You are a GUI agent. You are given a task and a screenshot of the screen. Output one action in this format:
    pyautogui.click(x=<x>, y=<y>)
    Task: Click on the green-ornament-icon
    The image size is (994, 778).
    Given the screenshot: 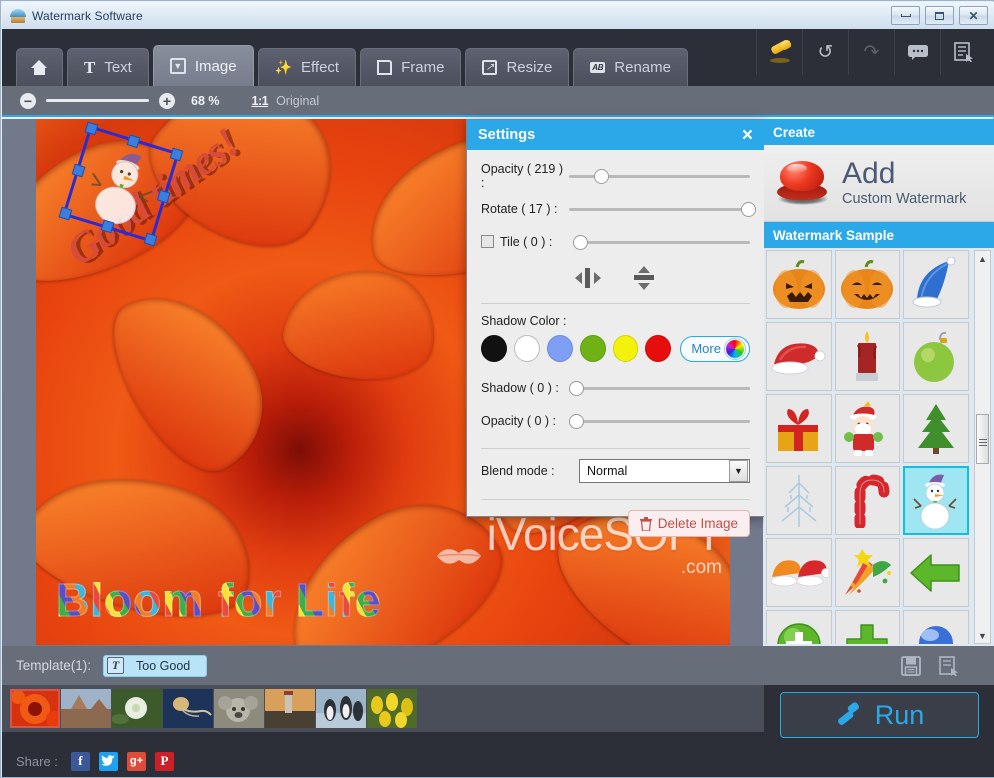 What is the action you would take?
    pyautogui.click(x=936, y=356)
    